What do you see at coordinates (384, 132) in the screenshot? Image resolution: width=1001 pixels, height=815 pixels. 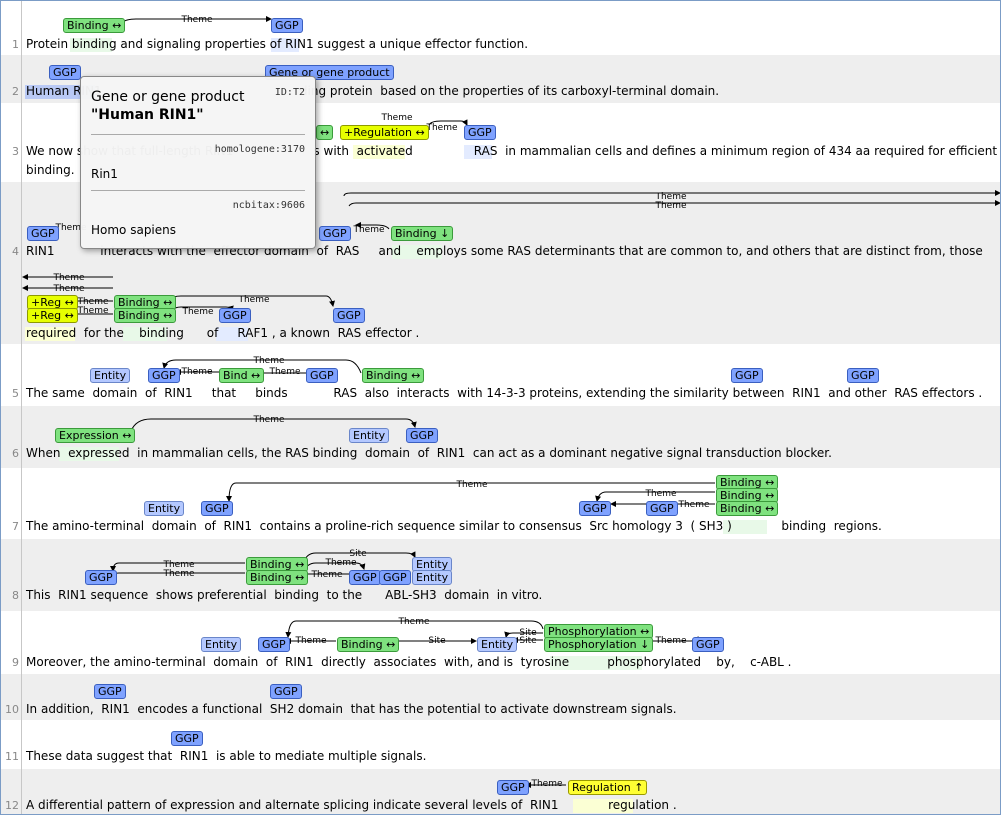 I see `positive-regulation-box: +Regulation ↔` at bounding box center [384, 132].